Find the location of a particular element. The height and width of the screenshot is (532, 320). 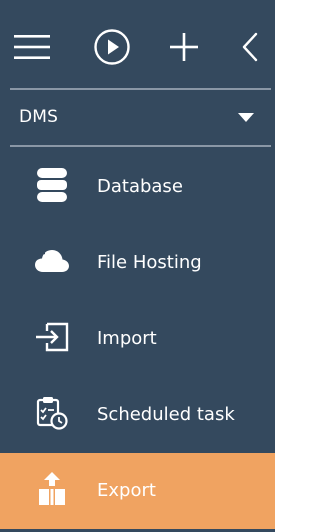

scheduled-task-icon is located at coordinates (52, 413).